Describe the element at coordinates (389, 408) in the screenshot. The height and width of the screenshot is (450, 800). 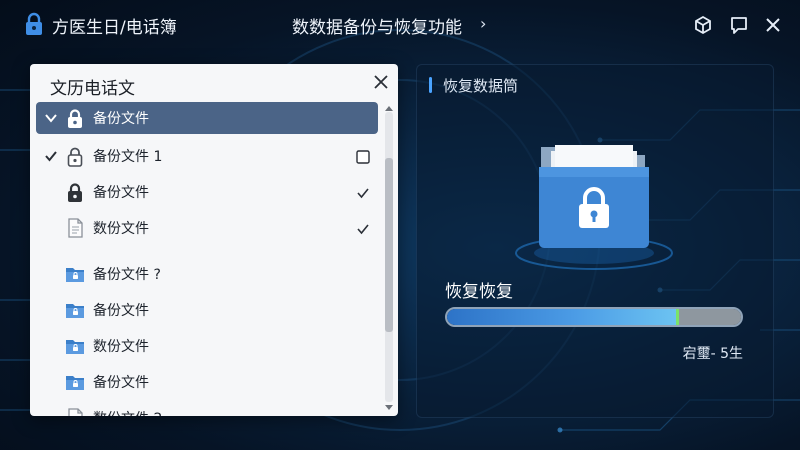
I see `scroll-down-icon` at that location.